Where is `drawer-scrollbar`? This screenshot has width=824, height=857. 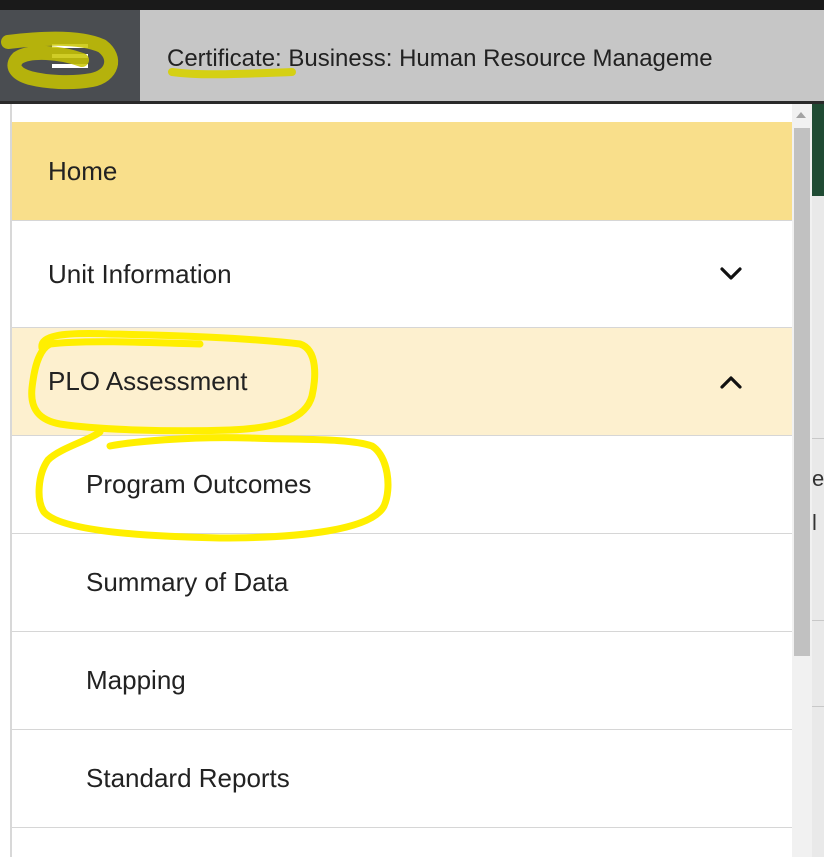 drawer-scrollbar is located at coordinates (802, 480).